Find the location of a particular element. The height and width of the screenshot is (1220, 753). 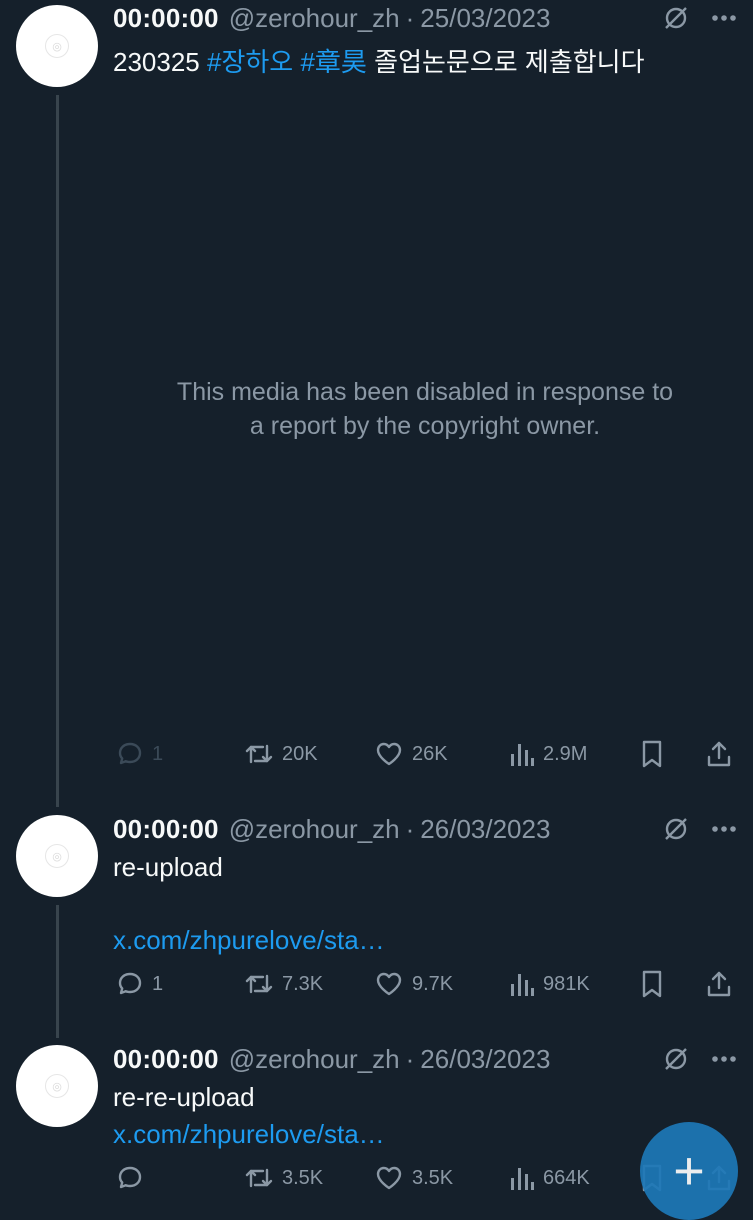

reply-button is located at coordinates (134, 1178).